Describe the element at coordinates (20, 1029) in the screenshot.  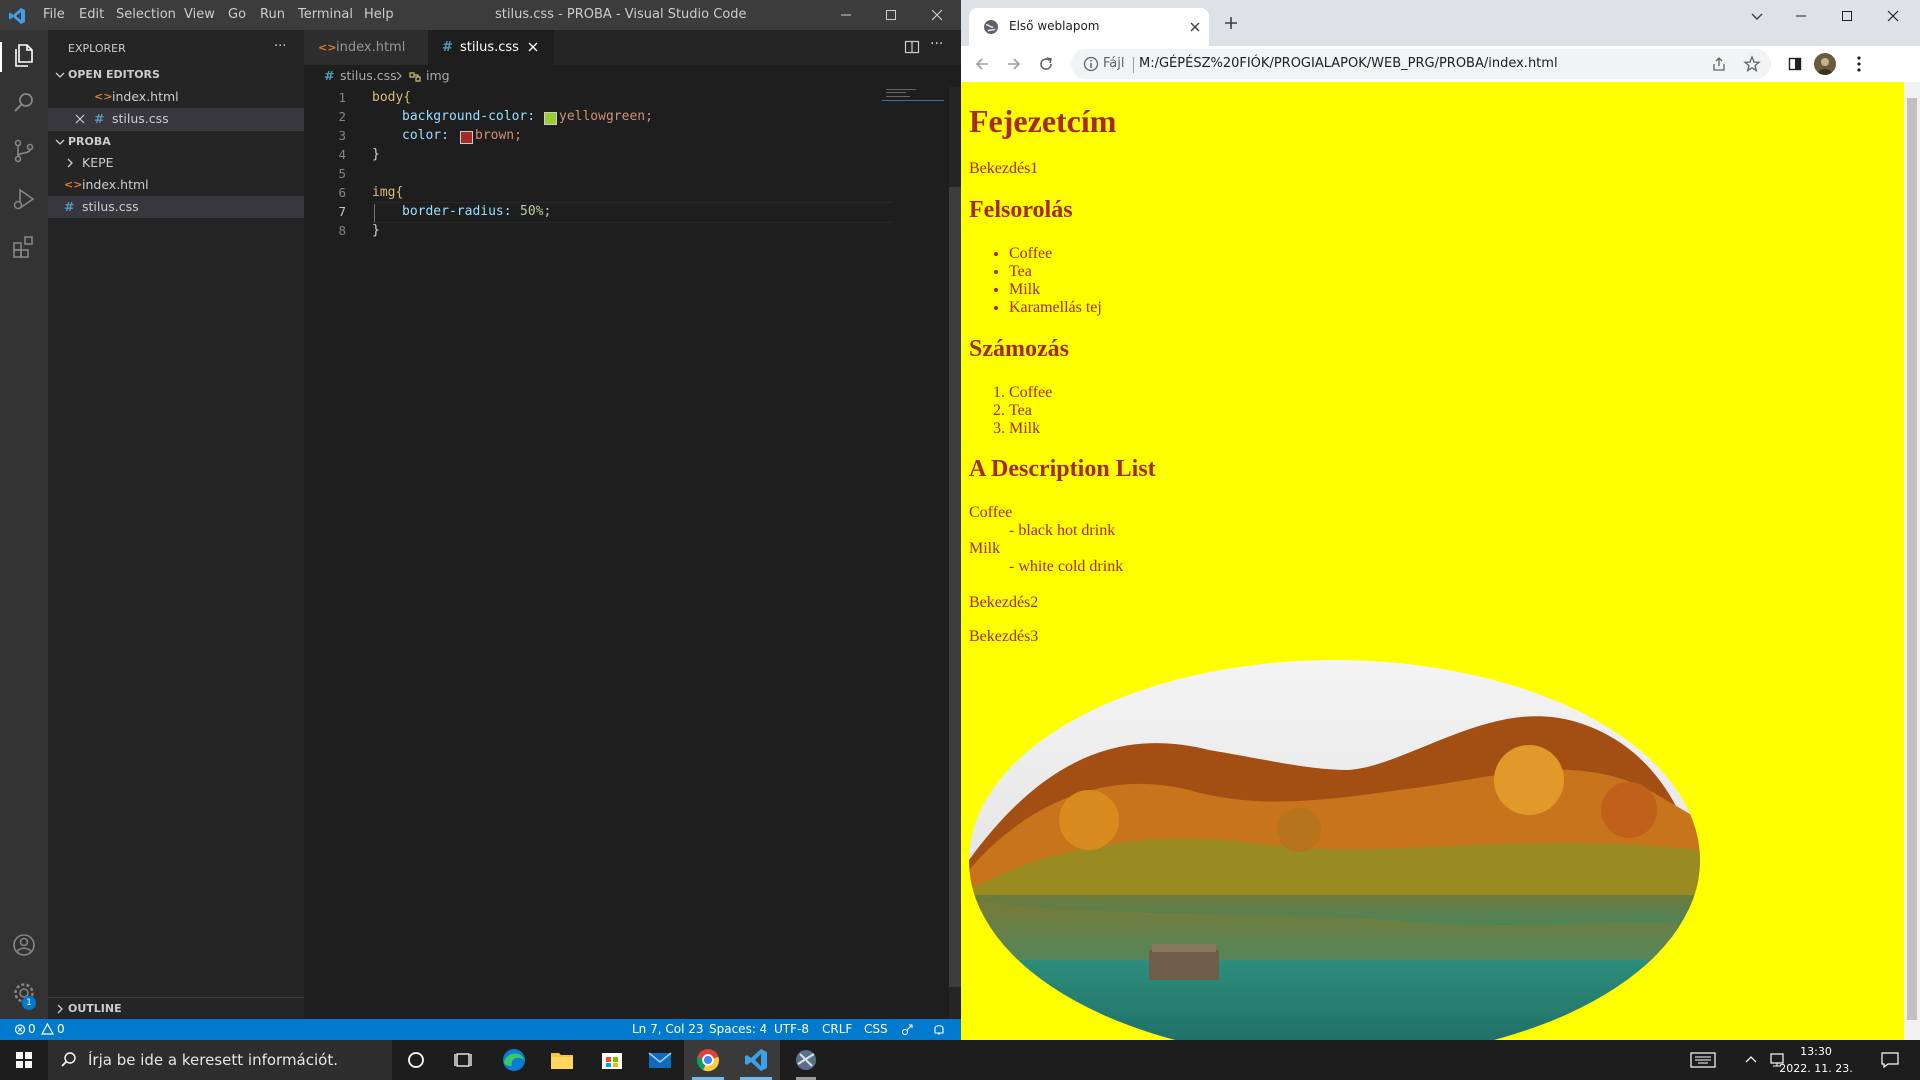
I see `error-icon` at that location.